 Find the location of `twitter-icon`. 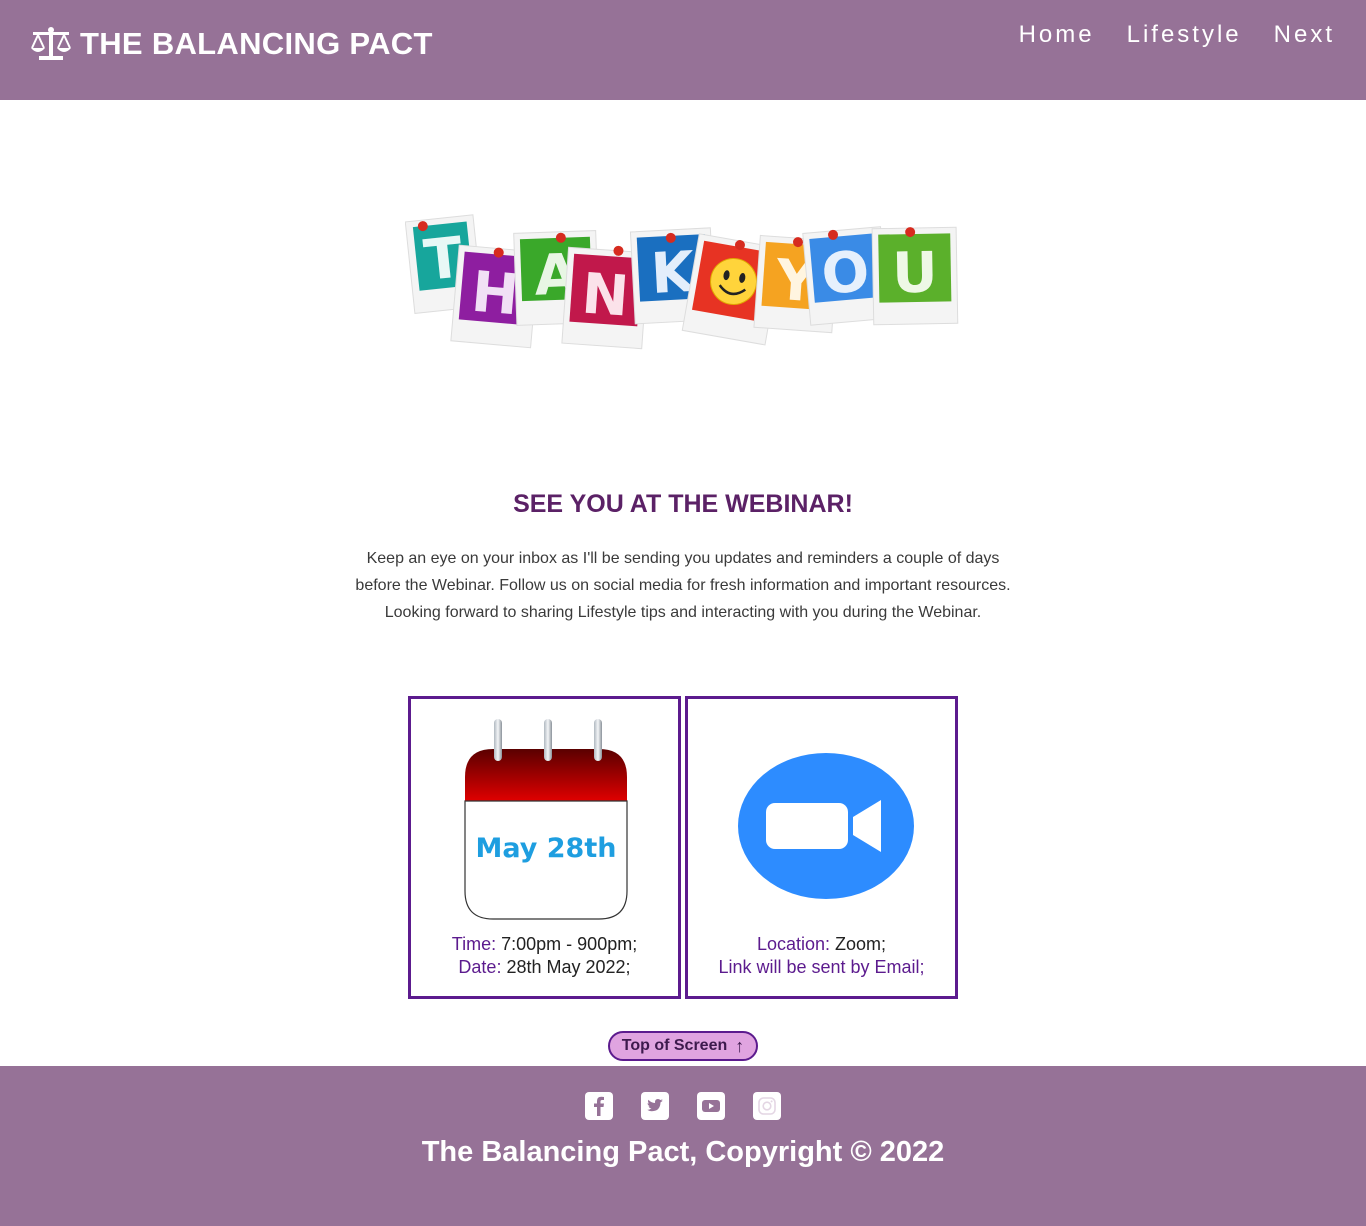

twitter-icon is located at coordinates (655, 1106).